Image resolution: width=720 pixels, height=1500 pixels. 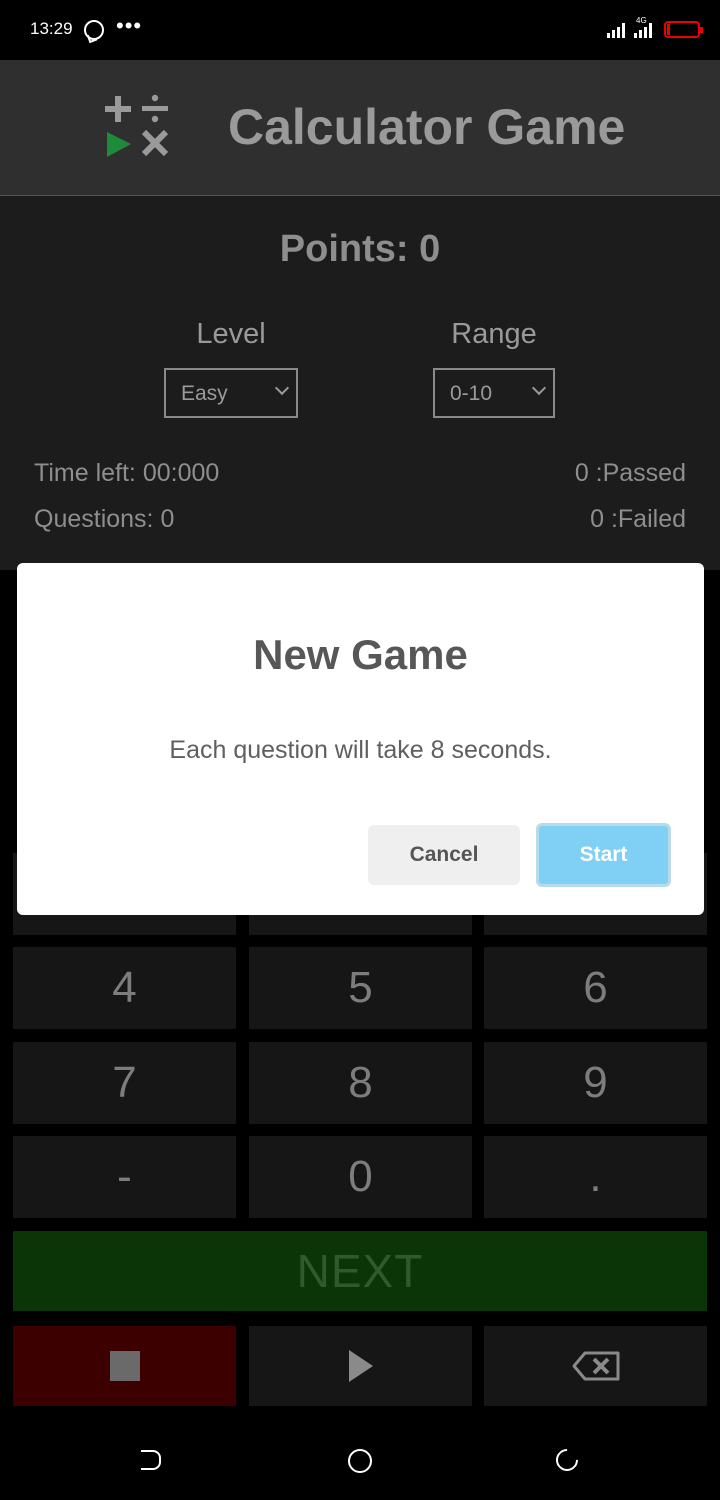 What do you see at coordinates (360, 988) in the screenshot?
I see `keypad-key-5: 5` at bounding box center [360, 988].